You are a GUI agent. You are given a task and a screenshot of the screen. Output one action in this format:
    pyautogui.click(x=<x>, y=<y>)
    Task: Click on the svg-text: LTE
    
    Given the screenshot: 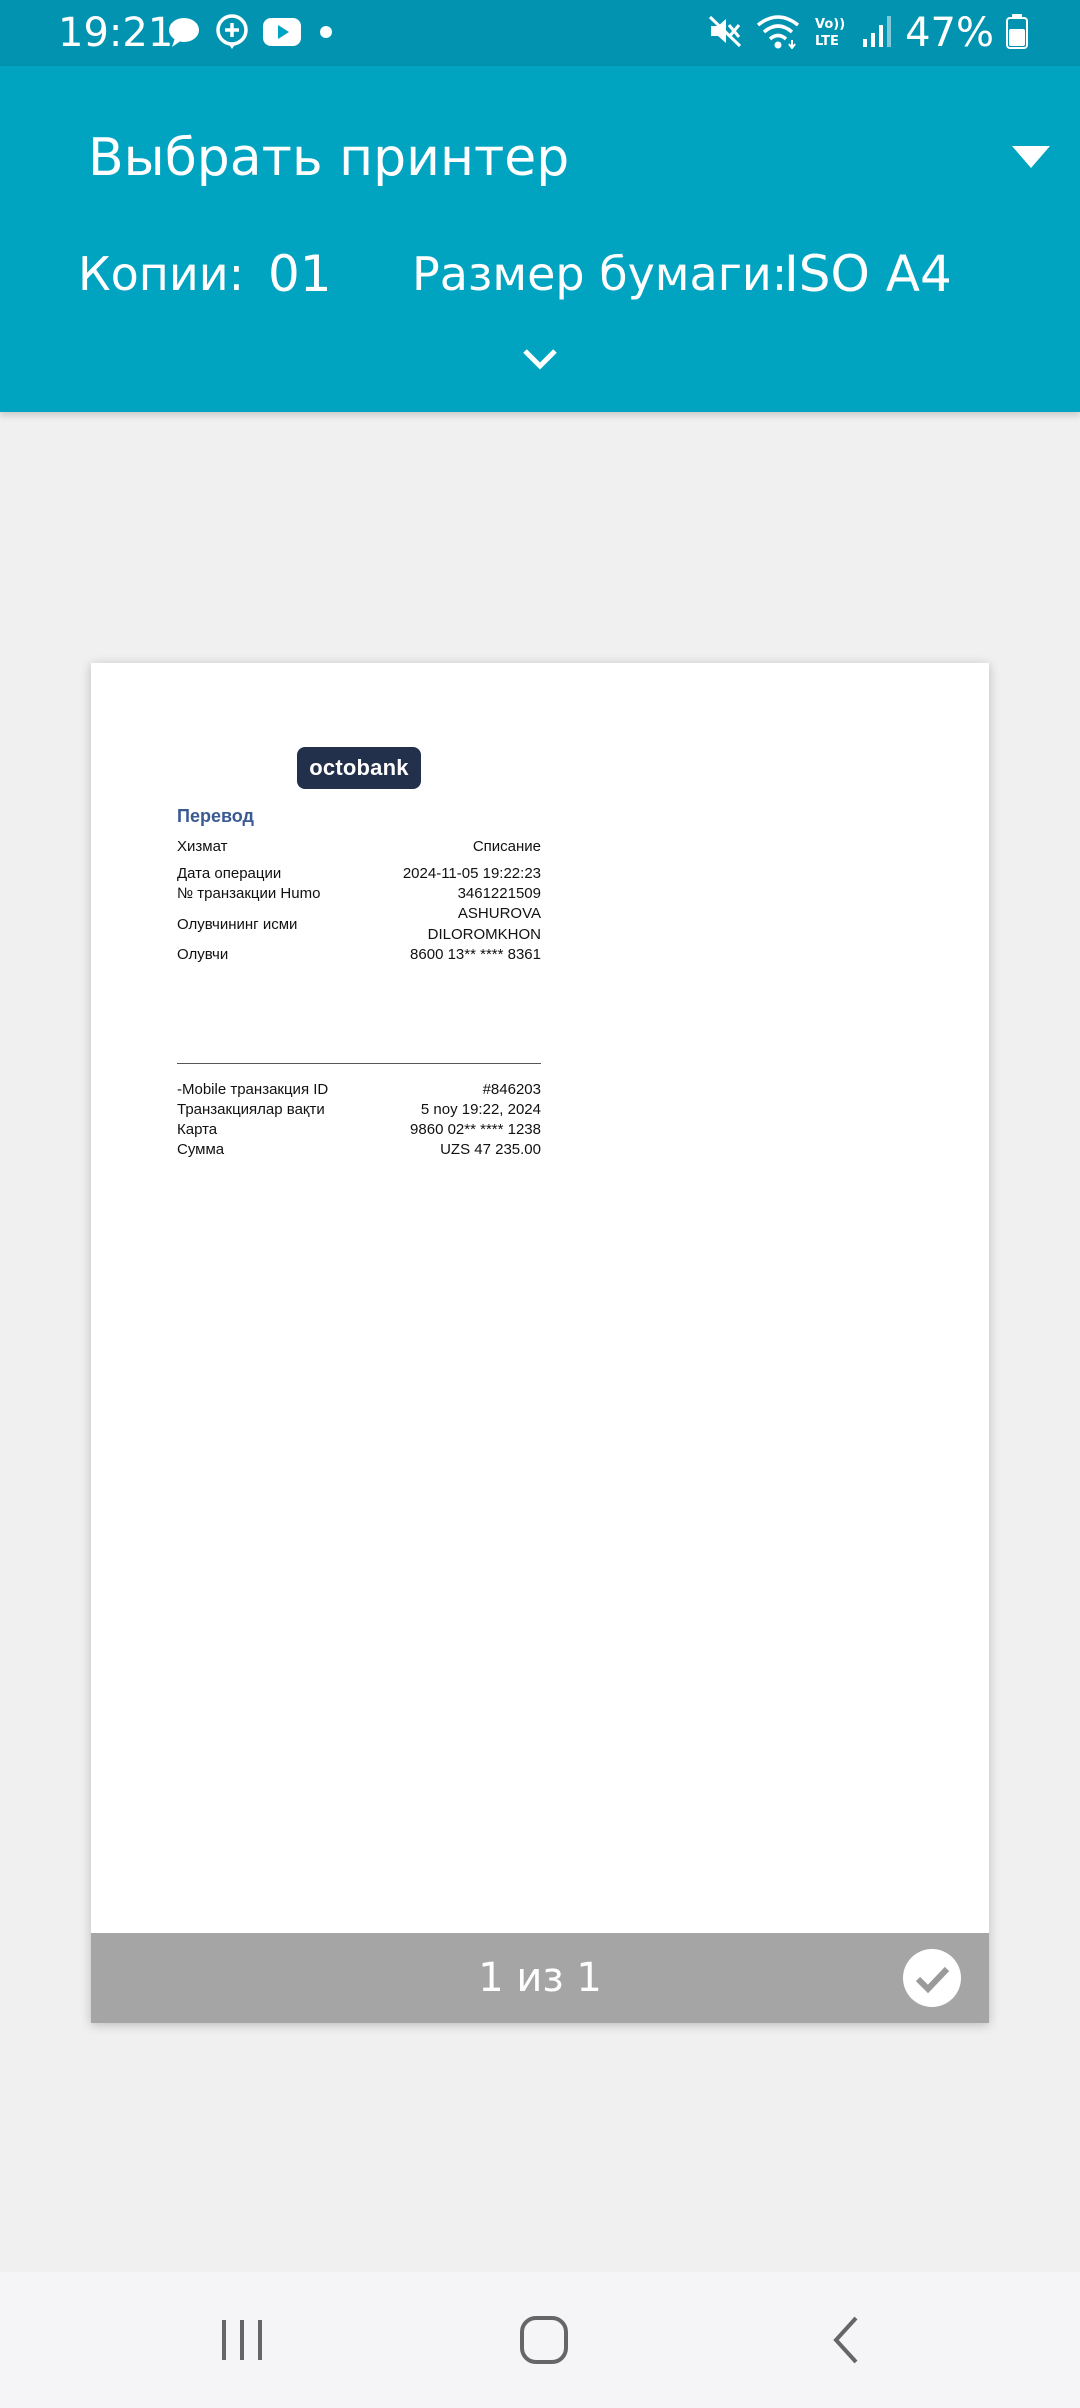 What is the action you would take?
    pyautogui.click(x=827, y=41)
    